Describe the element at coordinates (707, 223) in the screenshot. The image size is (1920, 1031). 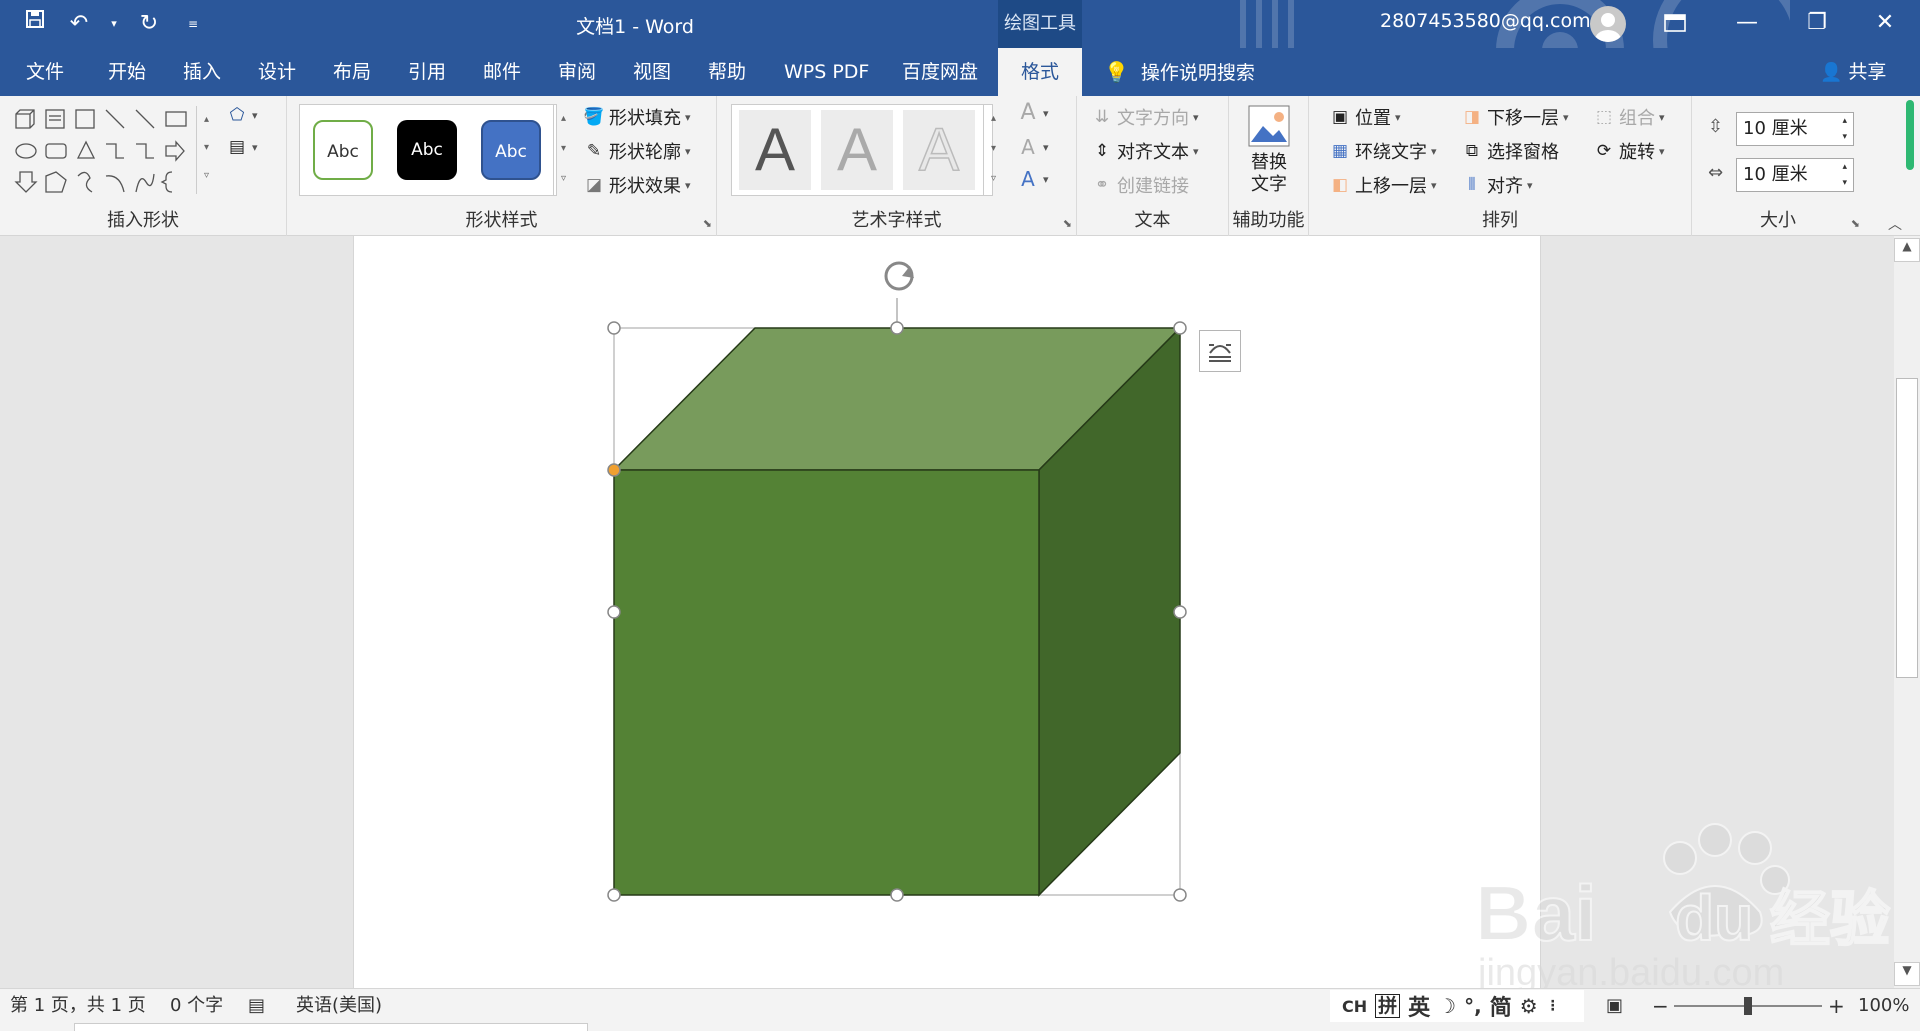
I see `shape-styles-launcher-icon: ⬊` at that location.